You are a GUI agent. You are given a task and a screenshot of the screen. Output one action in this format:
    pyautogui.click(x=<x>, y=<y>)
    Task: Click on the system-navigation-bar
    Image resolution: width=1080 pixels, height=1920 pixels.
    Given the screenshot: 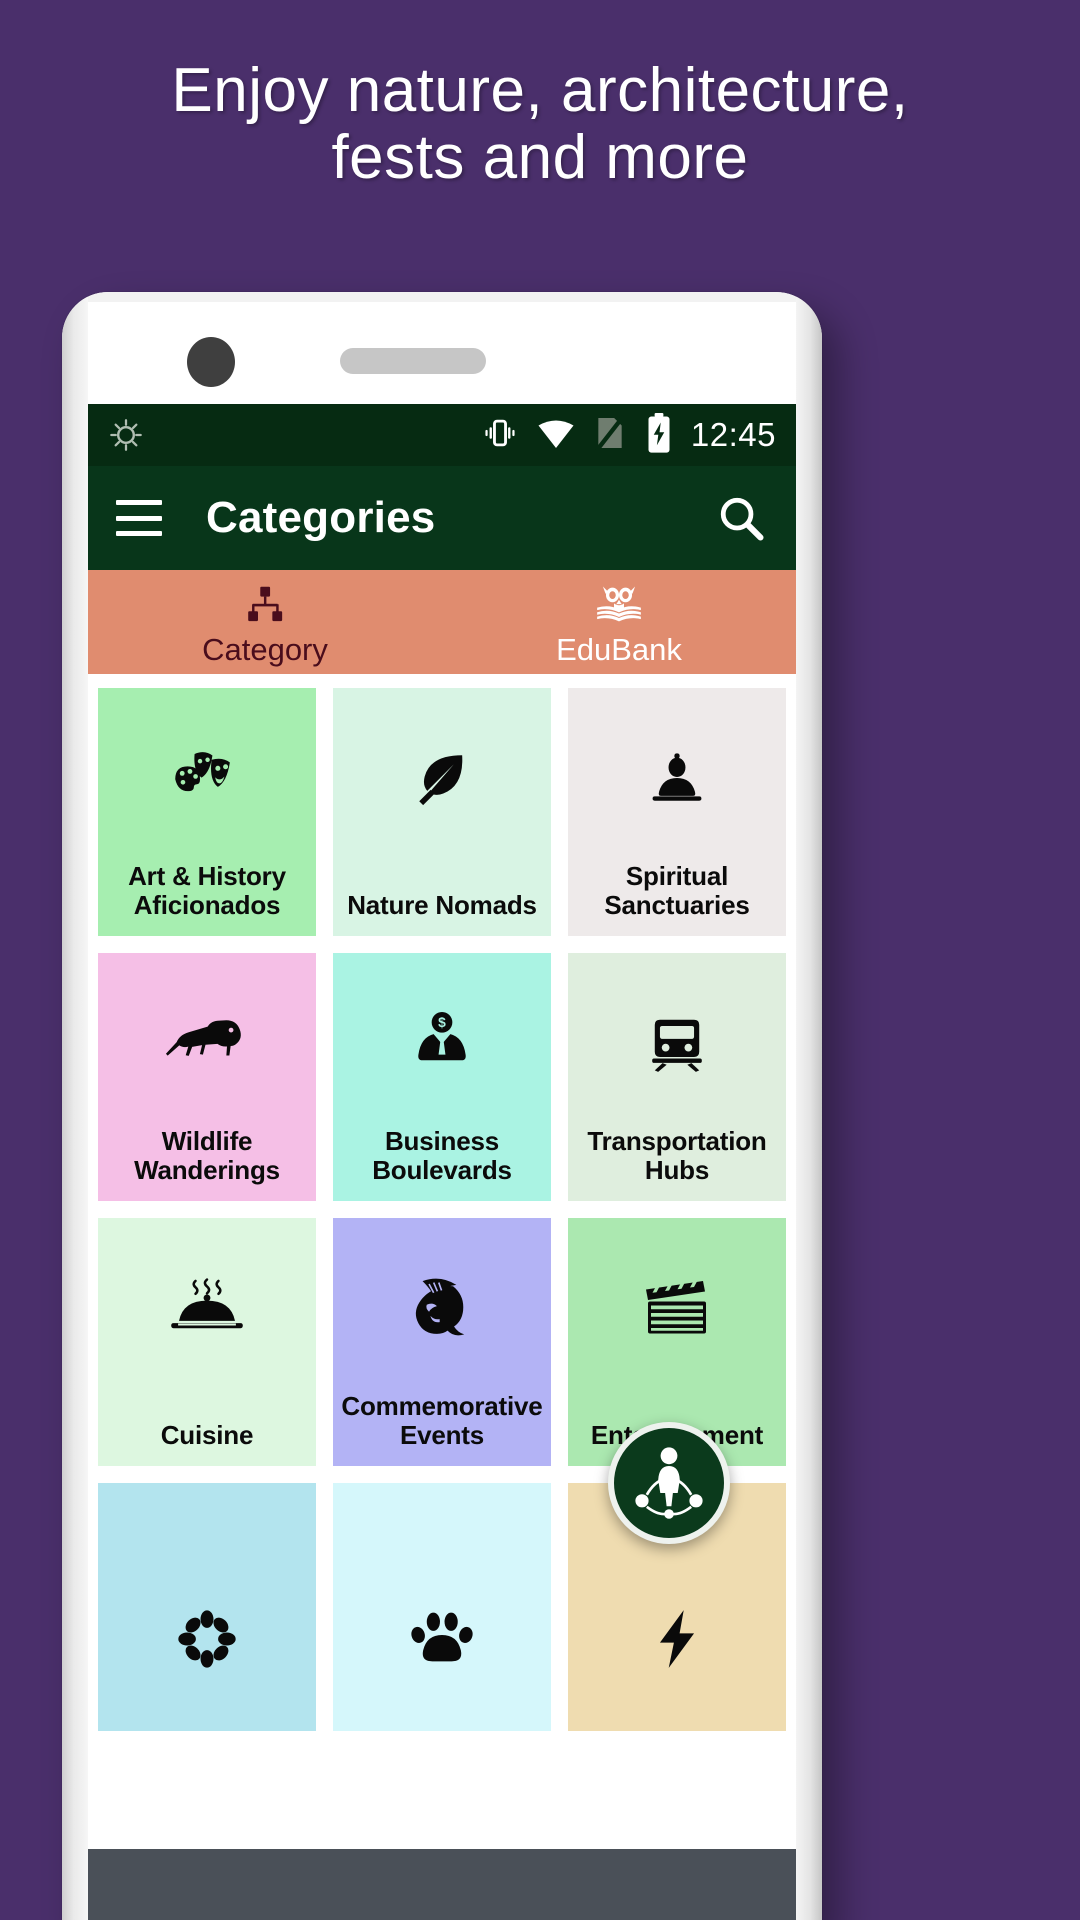 What is the action you would take?
    pyautogui.click(x=442, y=1884)
    